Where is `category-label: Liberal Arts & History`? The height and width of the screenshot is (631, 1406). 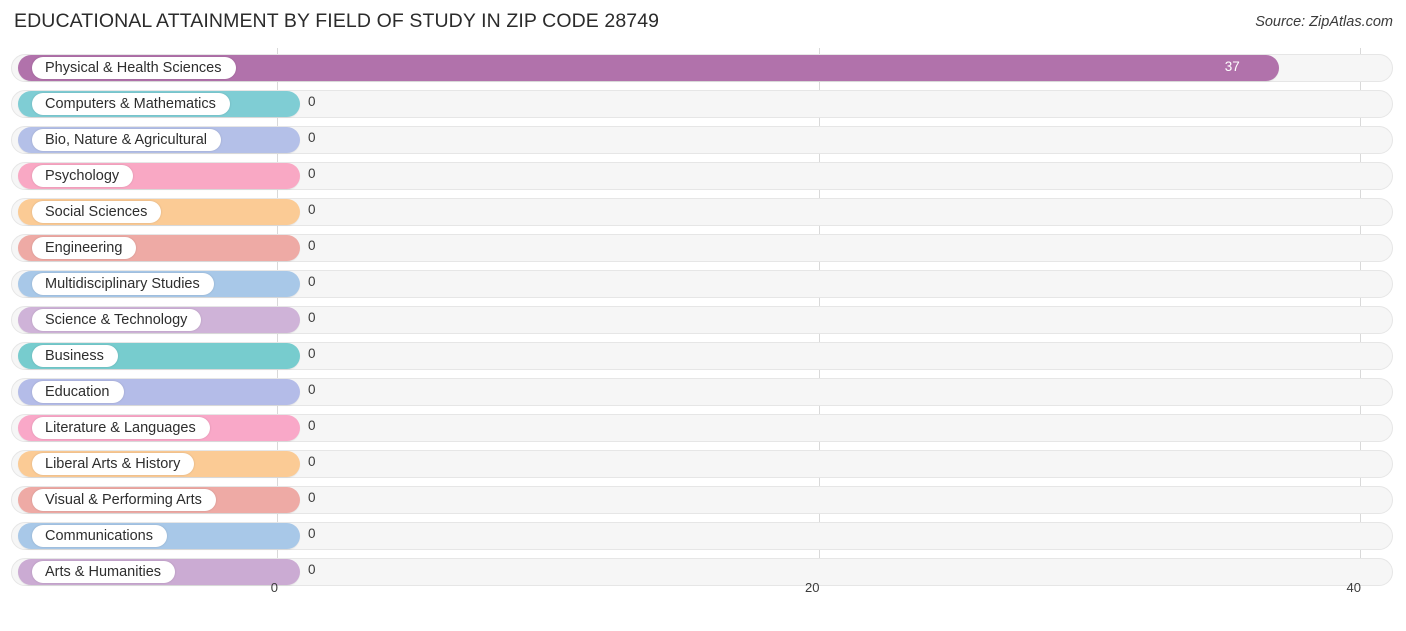
category-label: Liberal Arts & History is located at coordinates (113, 463).